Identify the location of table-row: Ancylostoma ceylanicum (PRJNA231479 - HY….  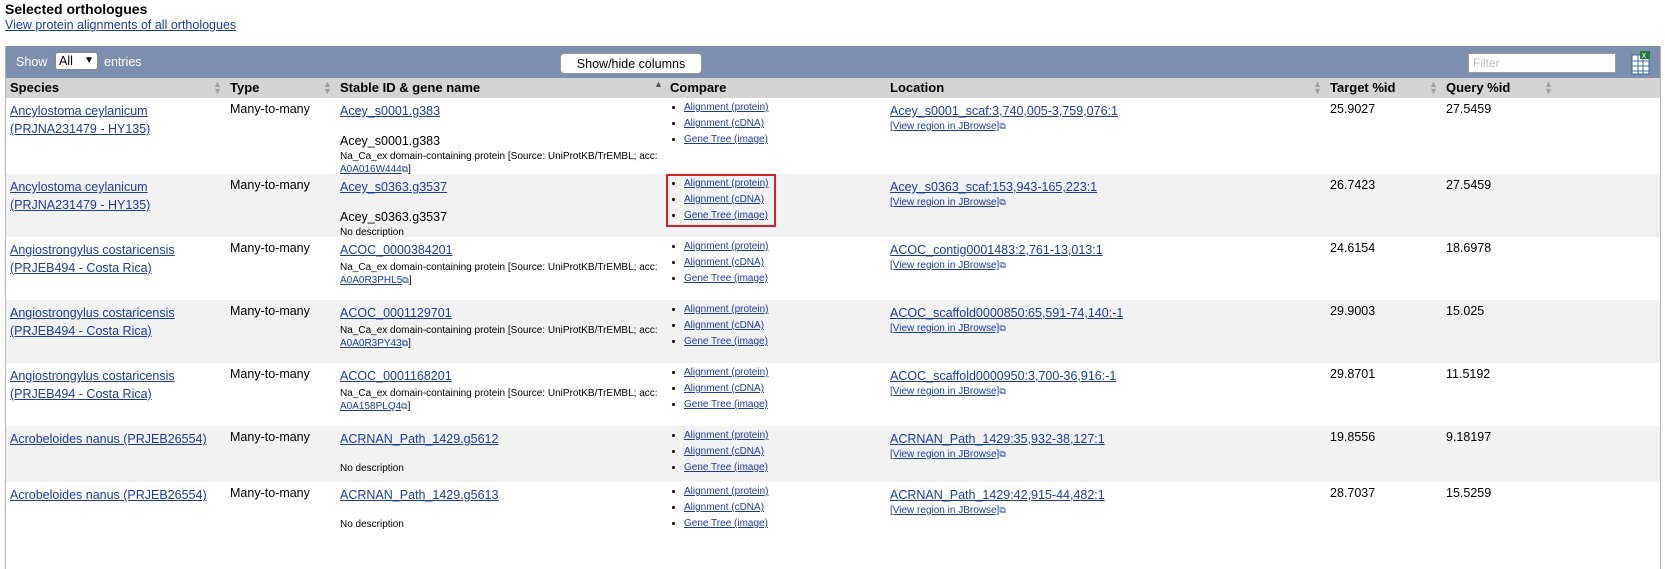
(833, 137).